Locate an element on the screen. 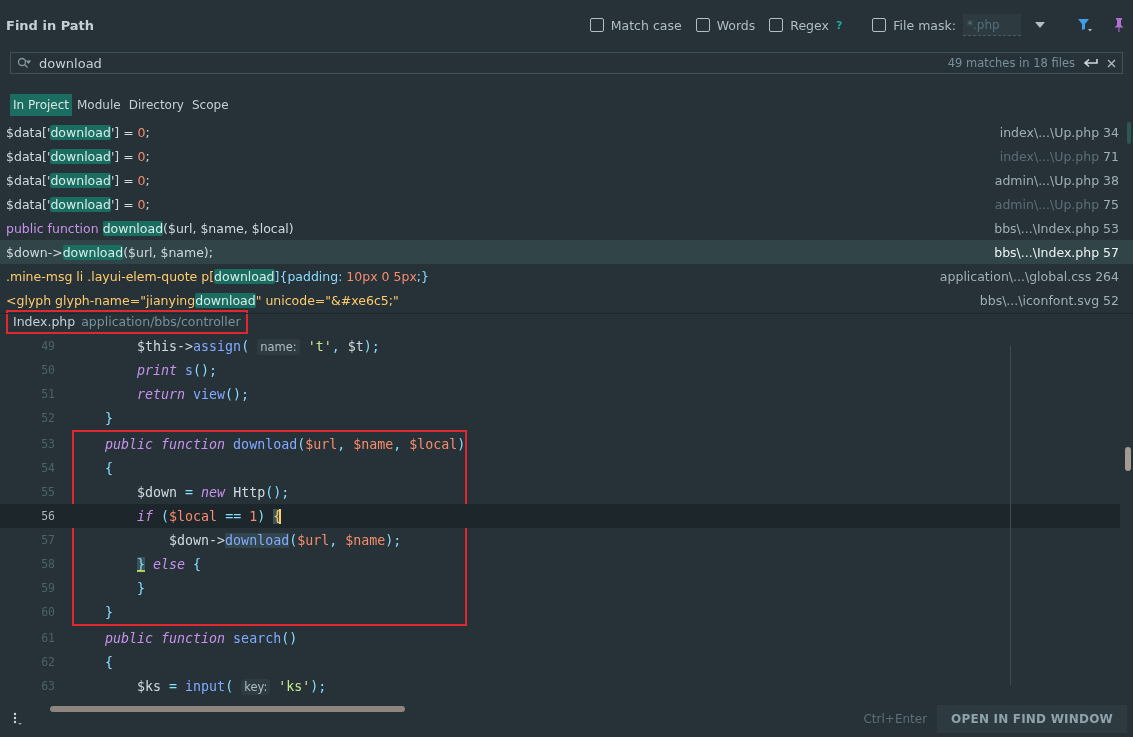  result-code: $down->download($url, $name); is located at coordinates (109, 252).